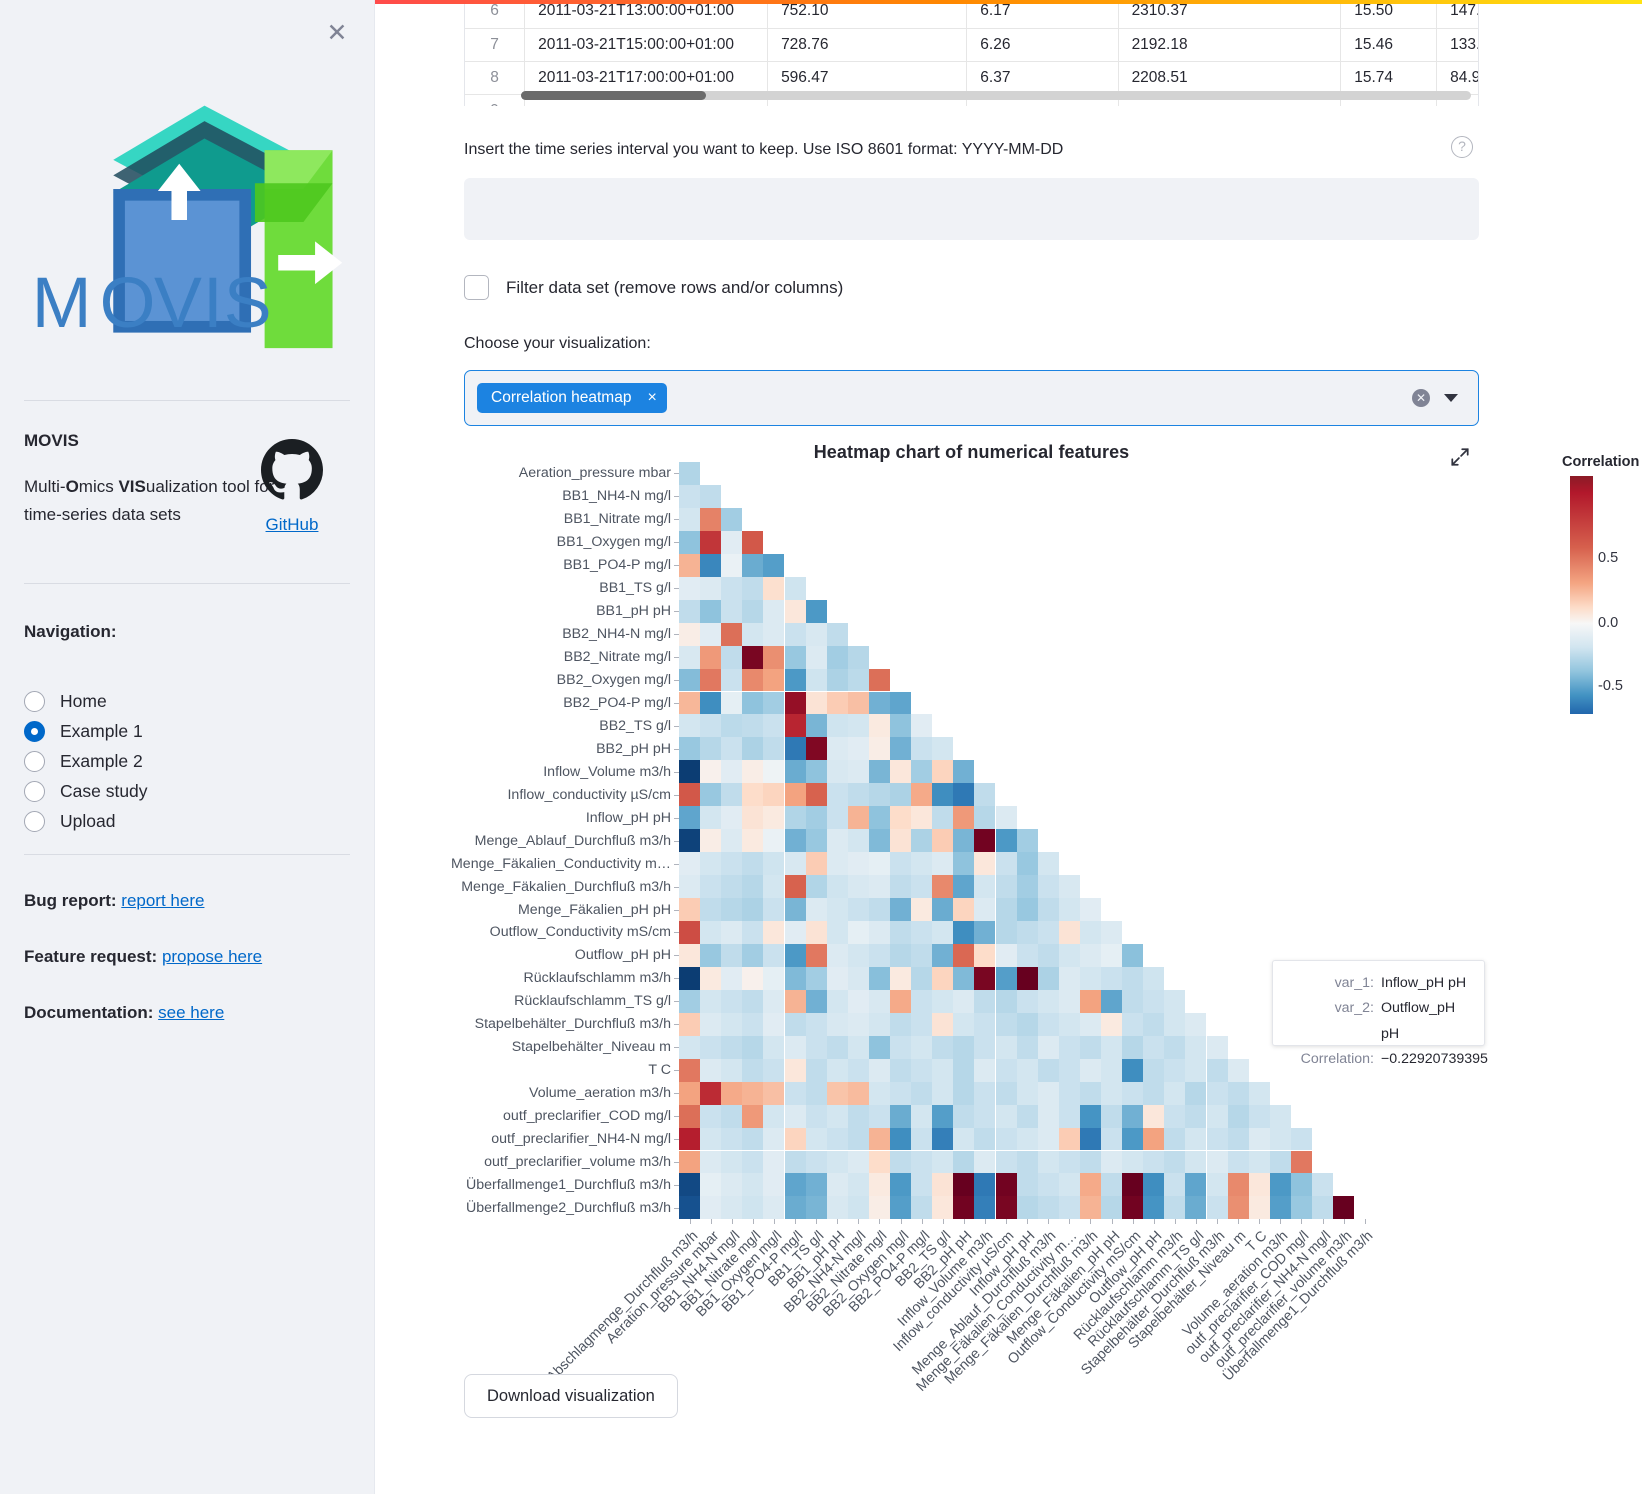 This screenshot has height=1494, width=1642. I want to click on download-visualization-button: Download visualization, so click(571, 1396).